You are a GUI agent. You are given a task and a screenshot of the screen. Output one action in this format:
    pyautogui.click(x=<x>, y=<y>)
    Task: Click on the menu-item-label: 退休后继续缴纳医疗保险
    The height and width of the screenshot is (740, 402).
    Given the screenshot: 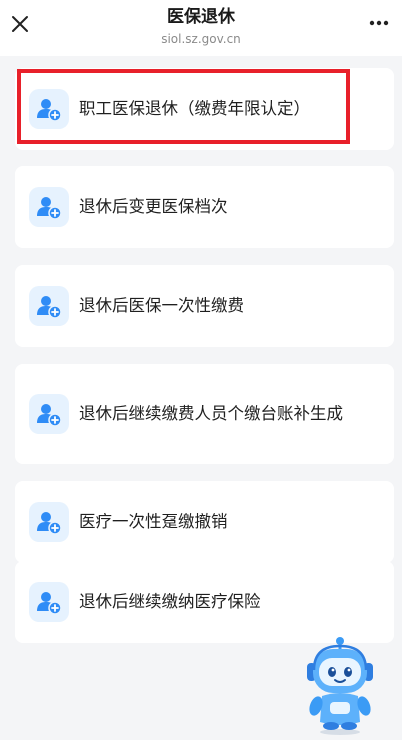 What is the action you would take?
    pyautogui.click(x=170, y=601)
    